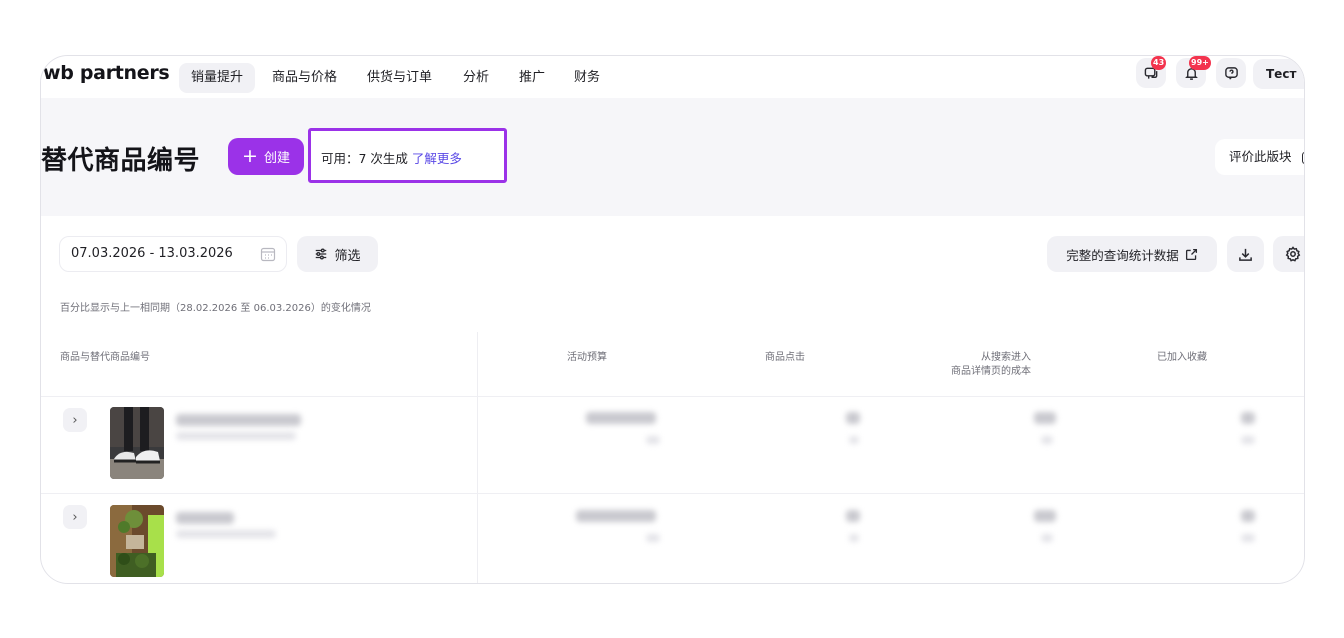 This screenshot has width=1344, height=638. I want to click on notifications-button: 99+, so click(1193, 72).